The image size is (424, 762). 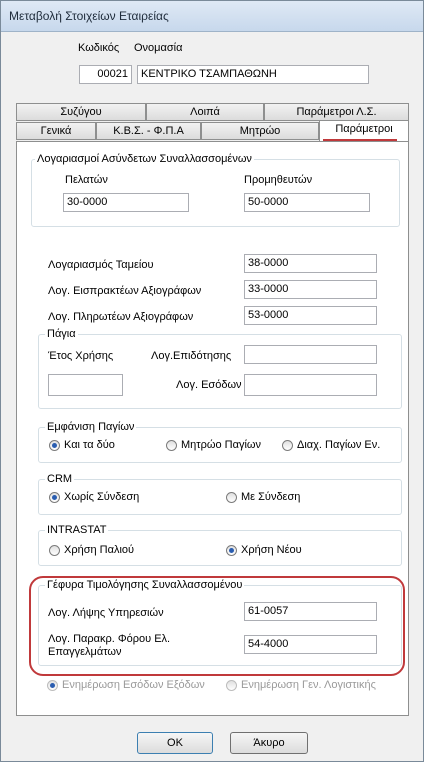 What do you see at coordinates (307, 202) in the screenshot?
I see `suppliers-account-field: 50-0000` at bounding box center [307, 202].